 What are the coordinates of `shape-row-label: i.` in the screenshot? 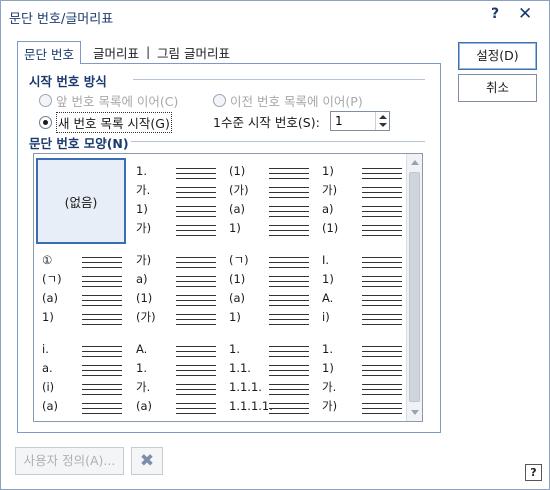 It's located at (45, 349).